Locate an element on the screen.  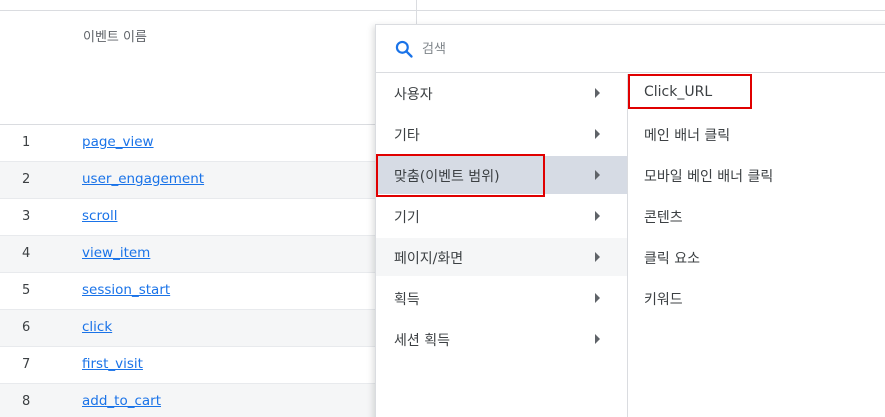
table-row: 2 user_engagement is located at coordinates (190, 180).